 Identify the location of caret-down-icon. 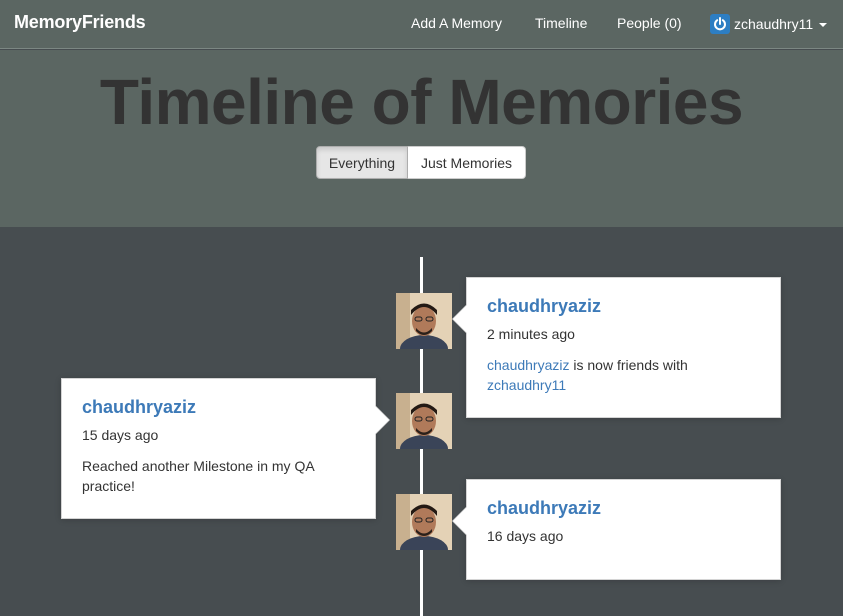
(823, 25).